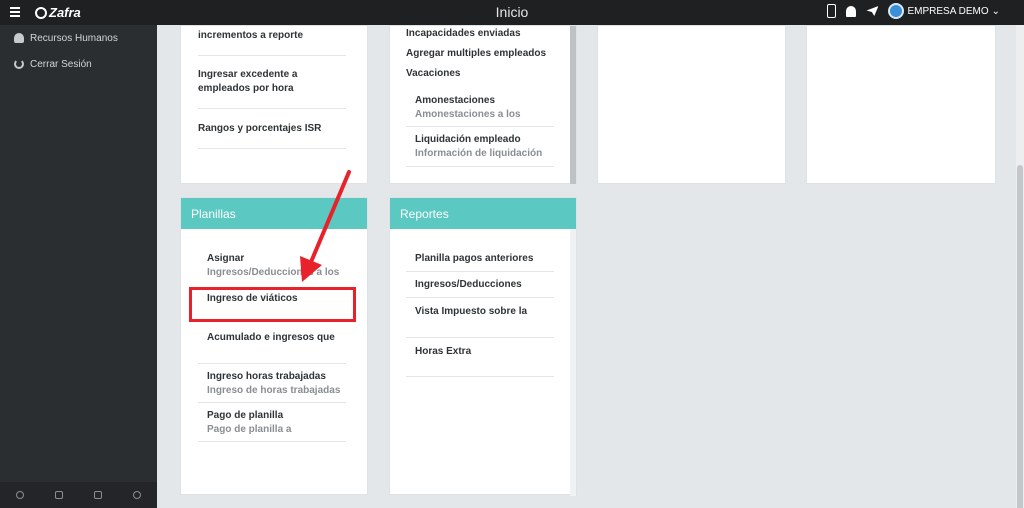 Image resolution: width=1024 pixels, height=508 pixels. Describe the element at coordinates (272, 304) in the screenshot. I see `annotation-highlight-box` at that location.